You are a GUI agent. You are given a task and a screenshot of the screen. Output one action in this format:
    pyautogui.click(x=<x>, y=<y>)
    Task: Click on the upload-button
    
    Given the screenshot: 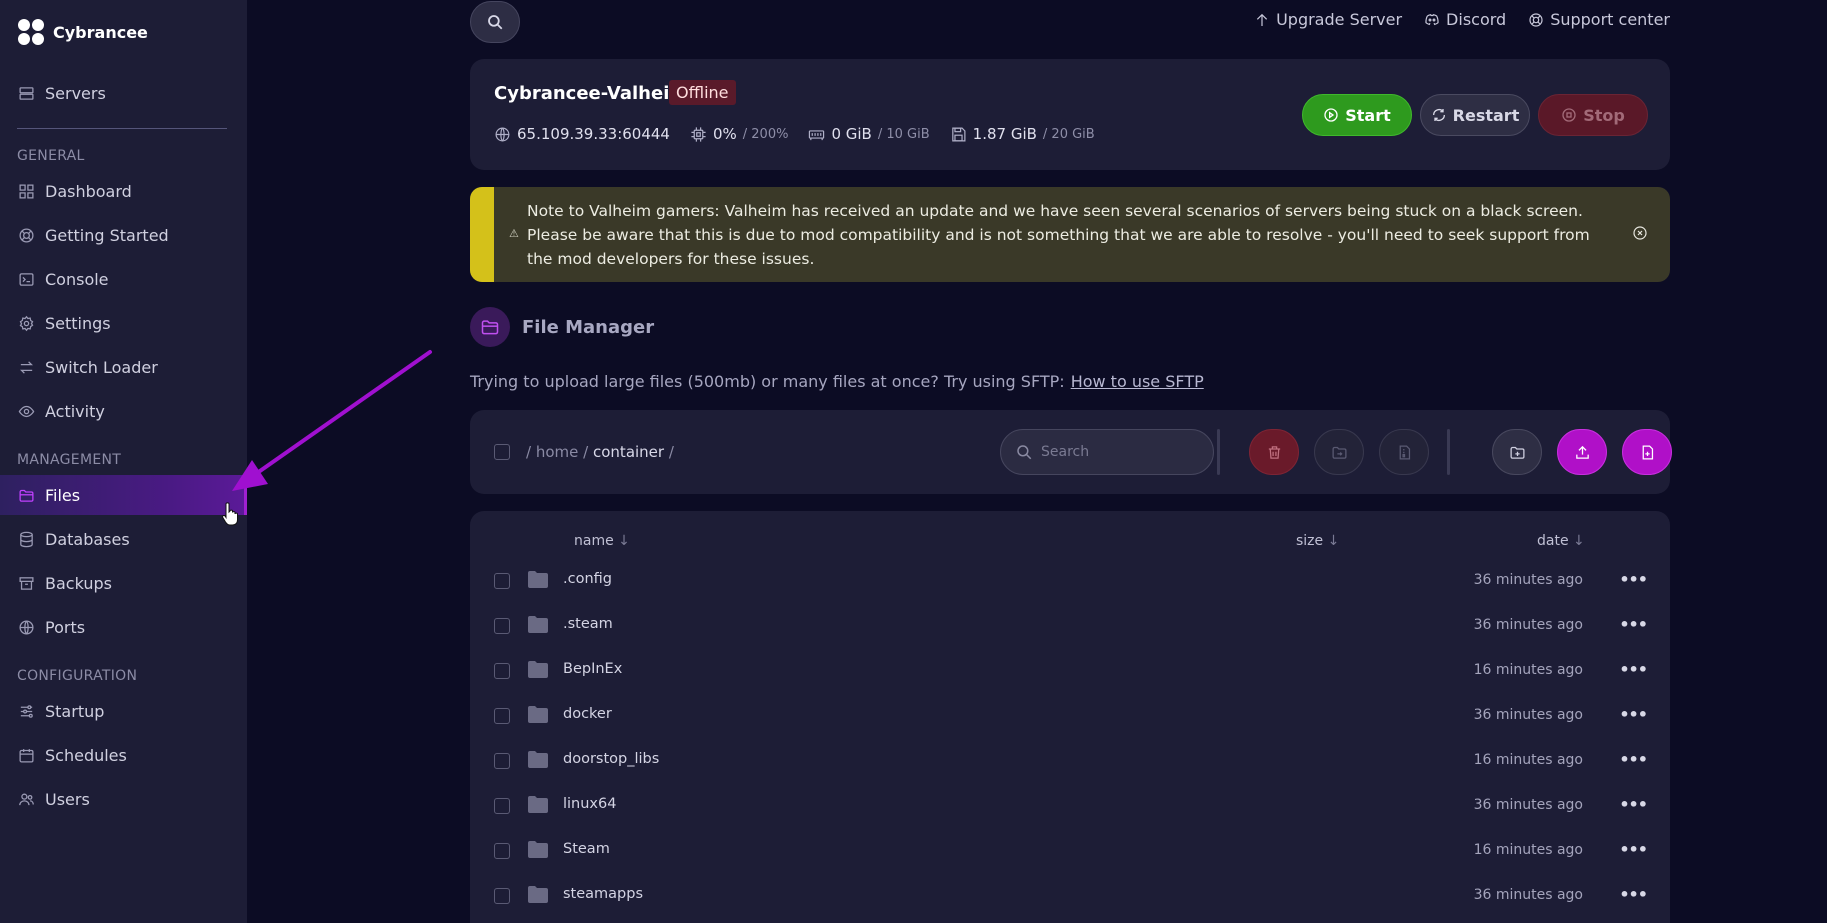 What is the action you would take?
    pyautogui.click(x=1582, y=452)
    